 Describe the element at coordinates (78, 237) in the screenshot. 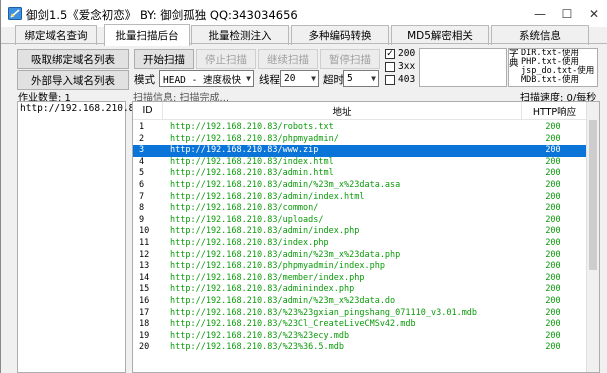

I see `domain-list: http://192.168.210.83` at that location.